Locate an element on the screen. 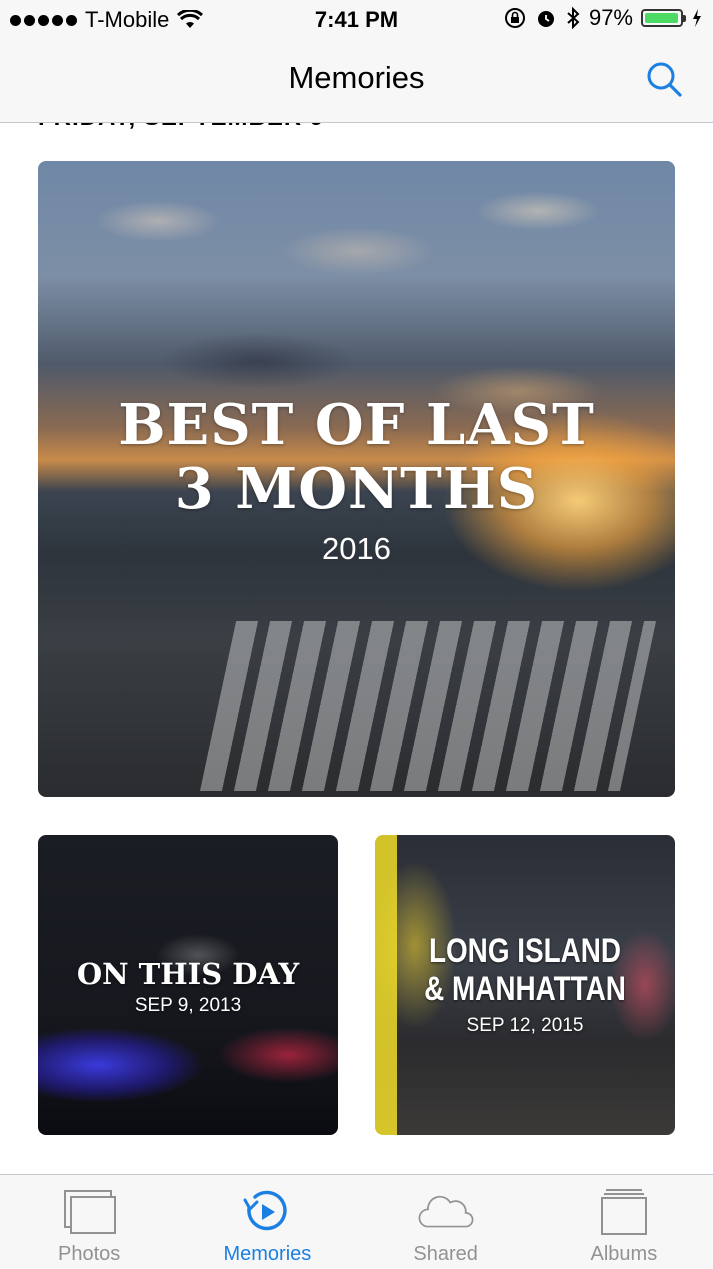 The image size is (713, 1269). page-title: Memories is located at coordinates (356, 77).